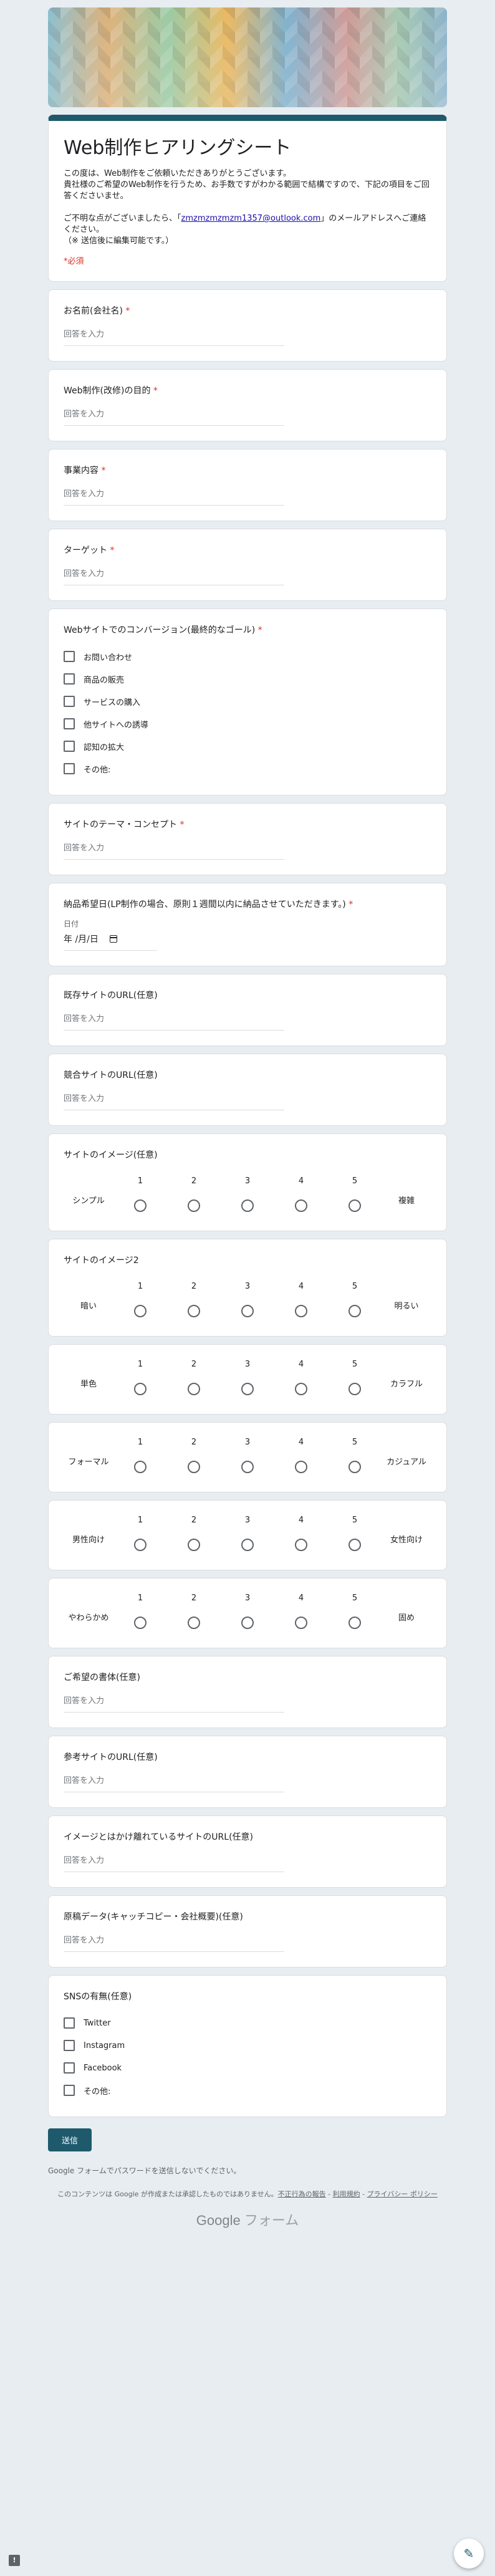 Image resolution: width=495 pixels, height=2576 pixels. What do you see at coordinates (71, 924) in the screenshot?
I see `date-label: 日付` at bounding box center [71, 924].